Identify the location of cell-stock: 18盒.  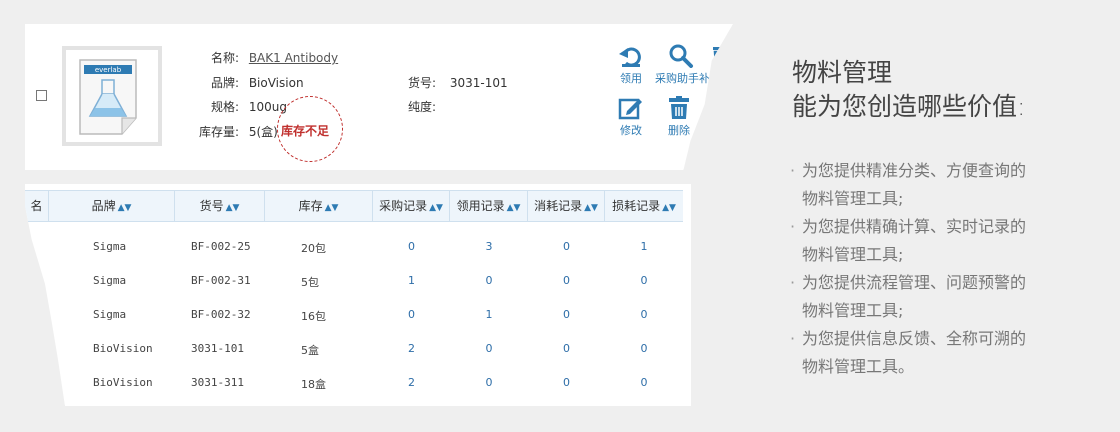
(313, 384).